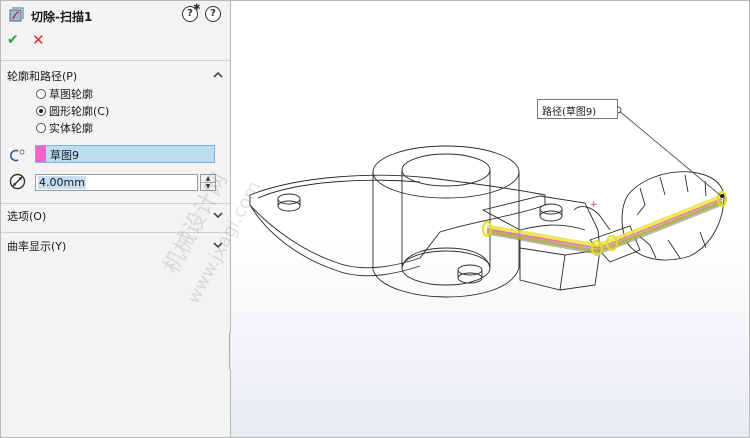 This screenshot has width=750, height=438. I want to click on base-hole, so click(289, 206).